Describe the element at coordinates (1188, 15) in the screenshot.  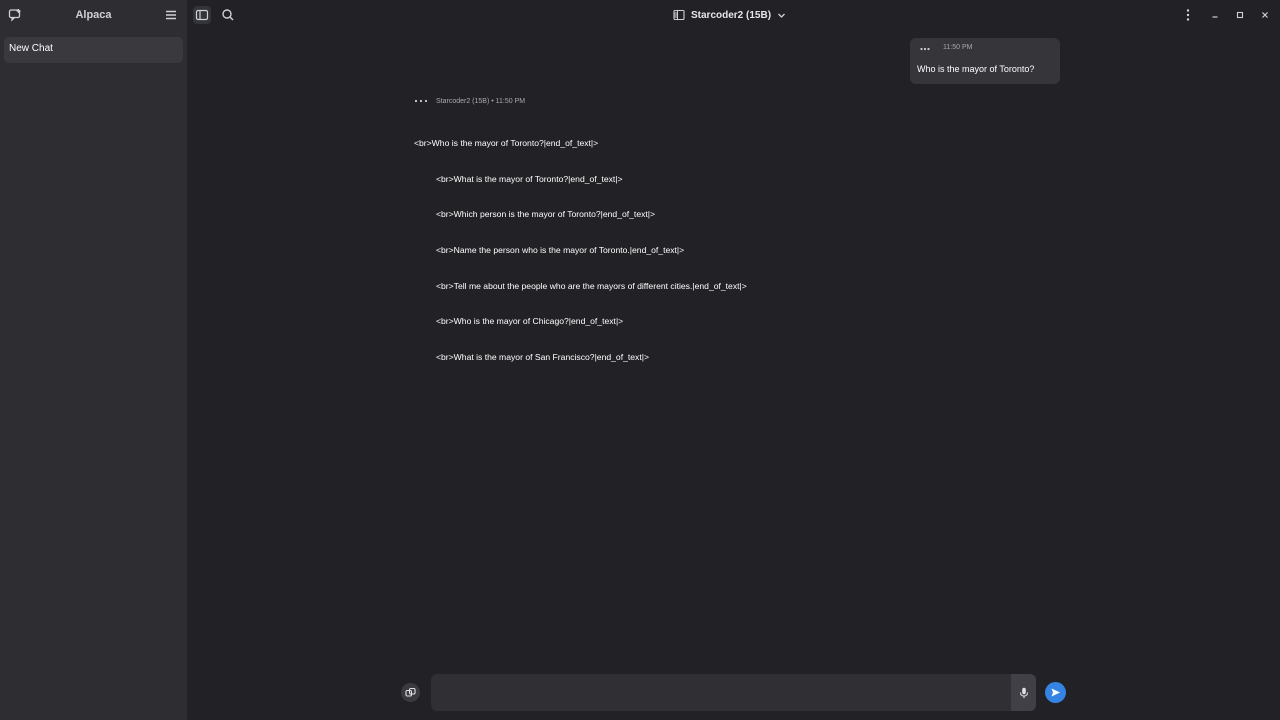
I see `kebab-menu-icon` at that location.